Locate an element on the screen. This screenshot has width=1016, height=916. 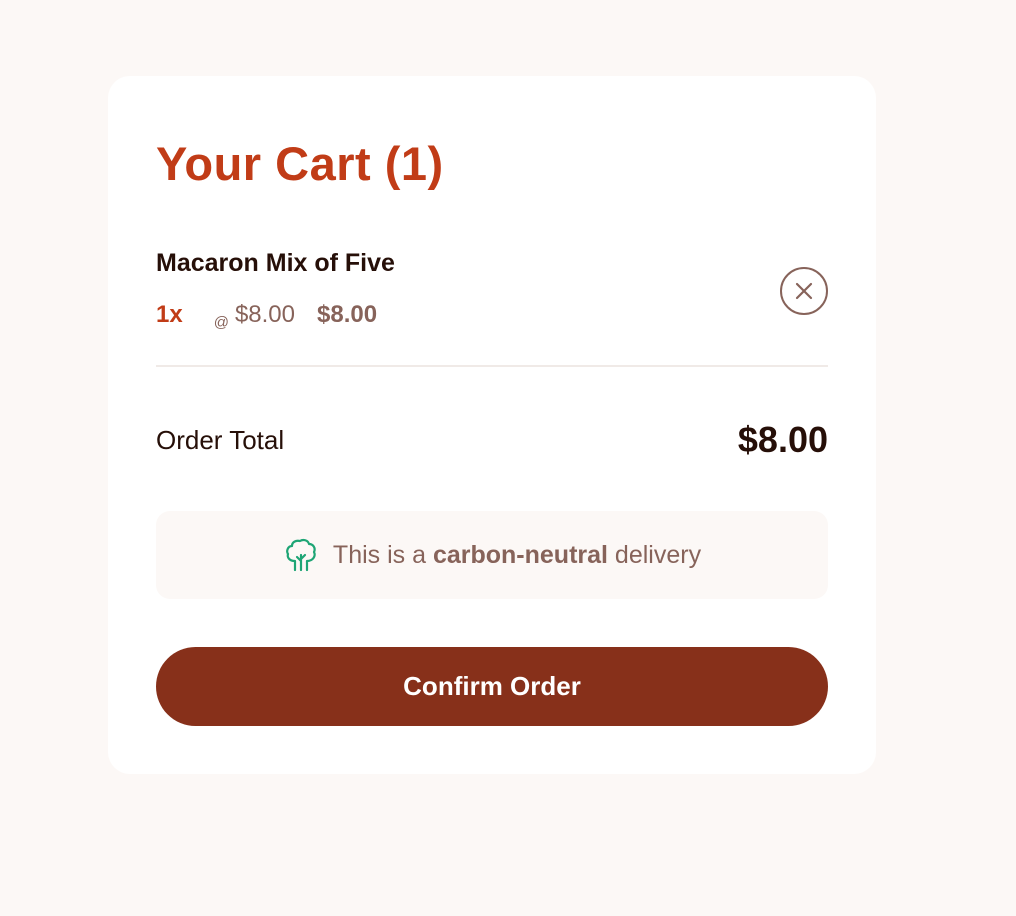
item-divider is located at coordinates (492, 366).